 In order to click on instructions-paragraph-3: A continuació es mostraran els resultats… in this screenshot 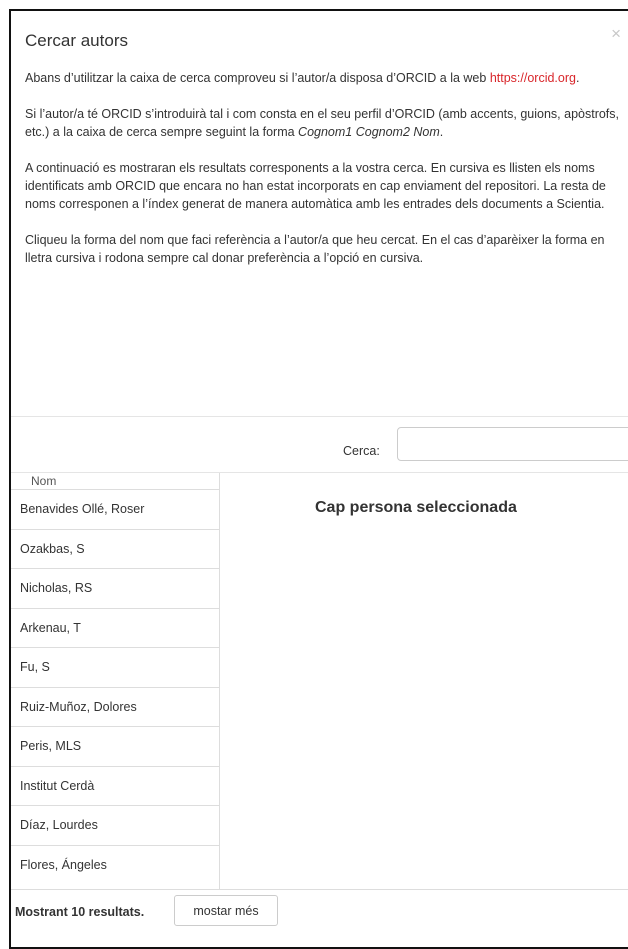, I will do `click(315, 186)`.